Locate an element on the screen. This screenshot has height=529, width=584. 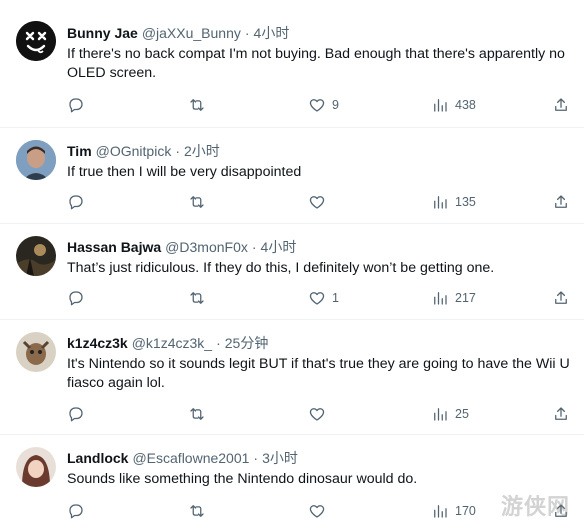
like-button: 9 is located at coordinates (323, 105).